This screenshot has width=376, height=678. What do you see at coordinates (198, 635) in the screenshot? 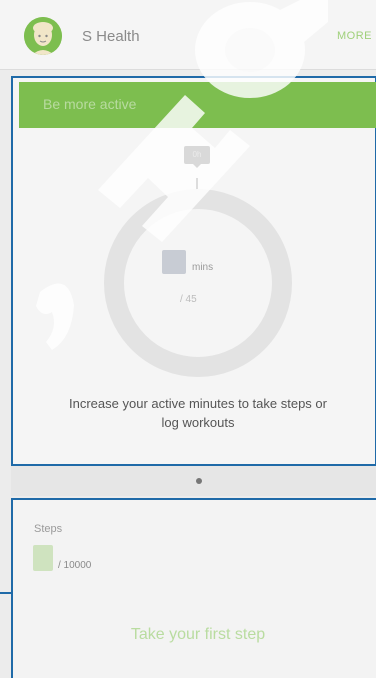
I see `take-first-step-prompt: Take your first step` at bounding box center [198, 635].